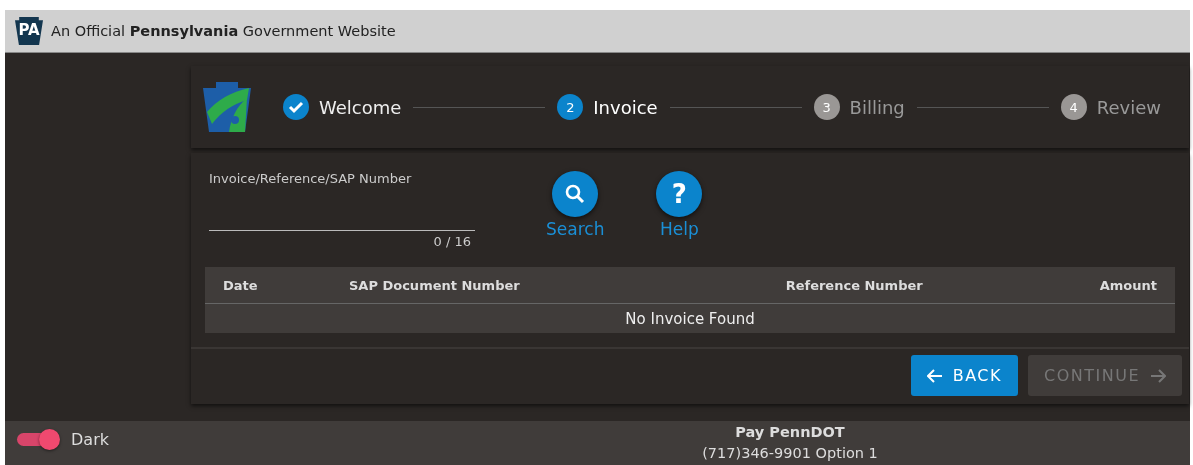 This screenshot has width=1193, height=465. I want to click on column-header: Date, so click(268, 285).